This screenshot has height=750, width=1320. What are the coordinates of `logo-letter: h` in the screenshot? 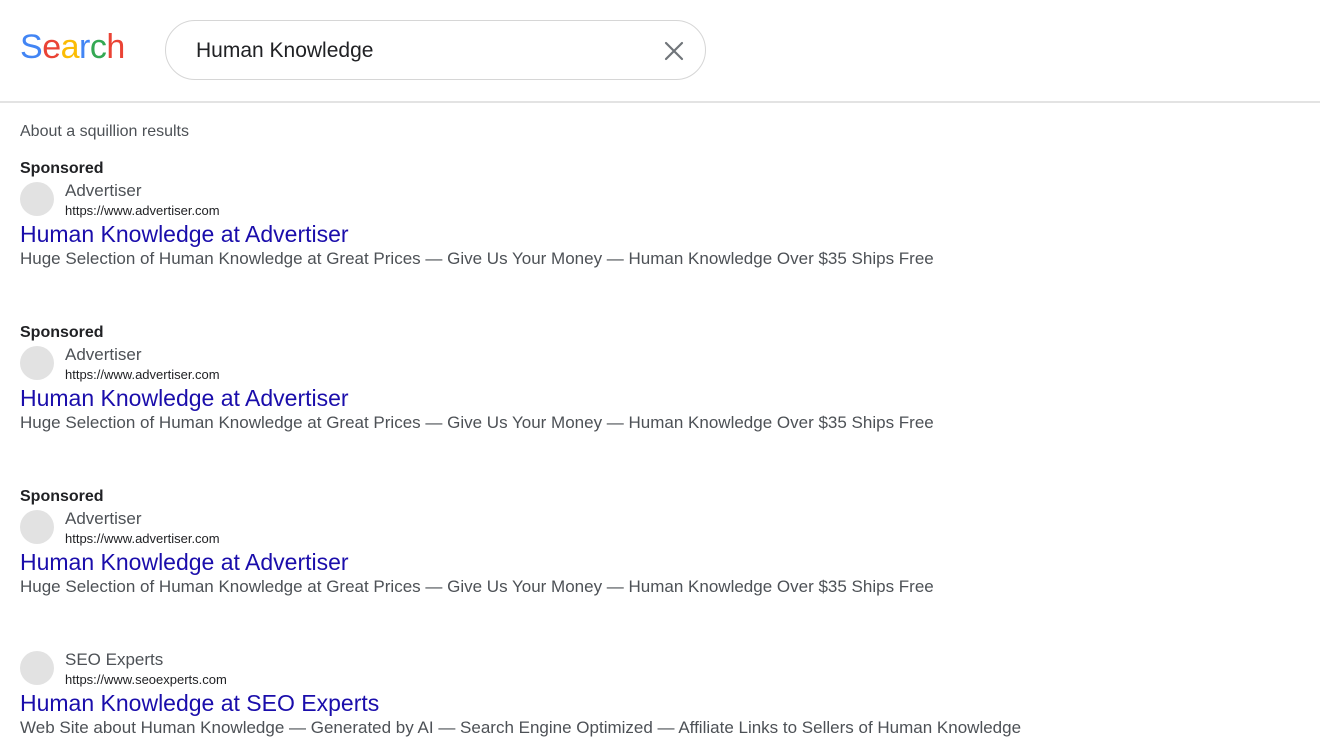 It's located at (115, 47).